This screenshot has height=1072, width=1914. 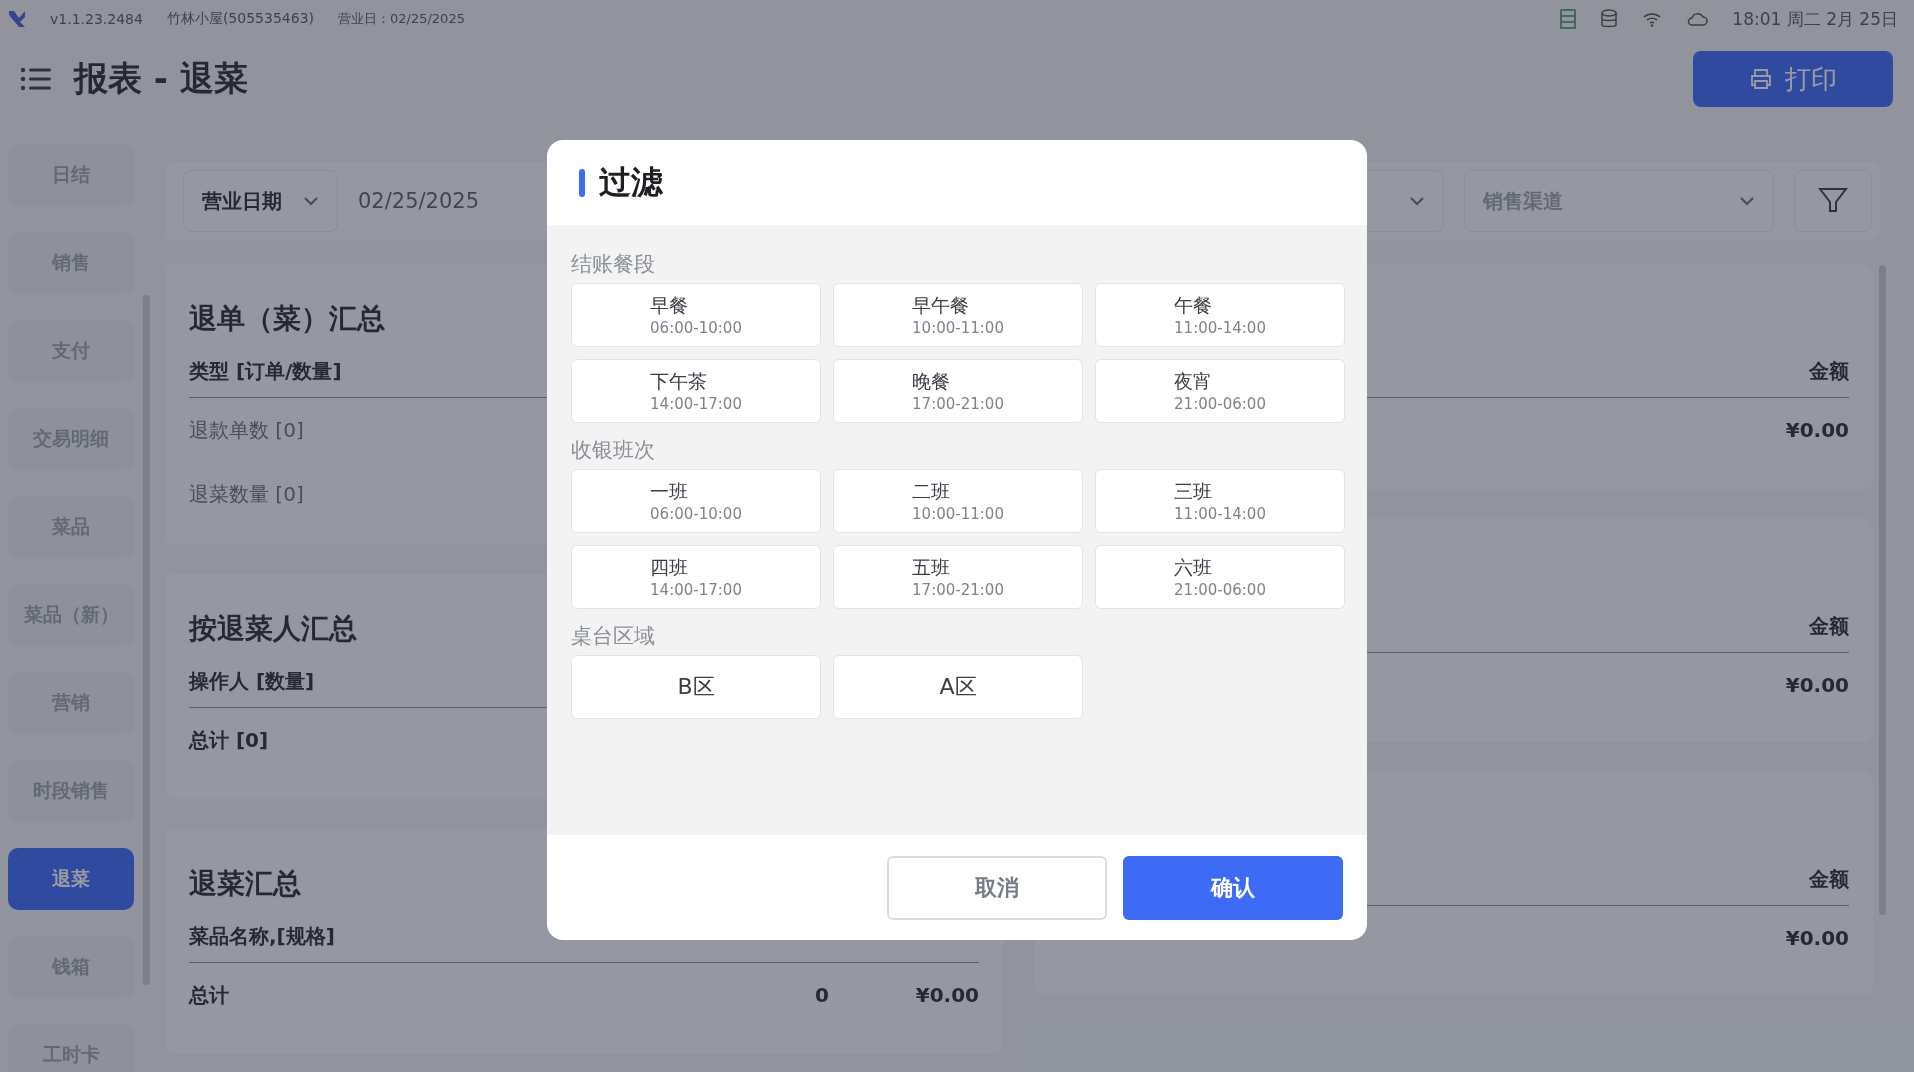 What do you see at coordinates (997, 887) in the screenshot?
I see `cancel-button: 取消` at bounding box center [997, 887].